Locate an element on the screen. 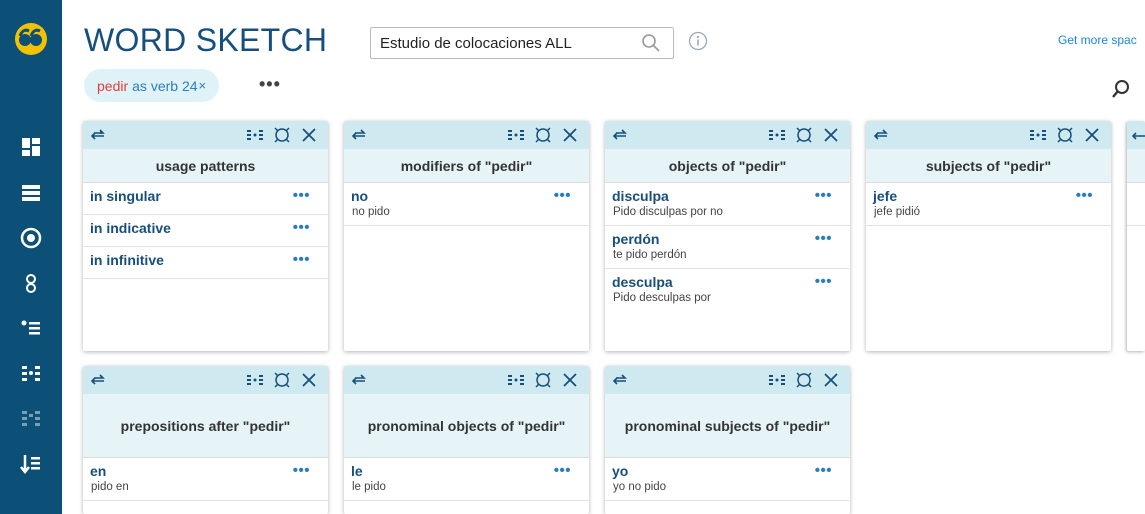  chip-more-button: ••• is located at coordinates (270, 84).